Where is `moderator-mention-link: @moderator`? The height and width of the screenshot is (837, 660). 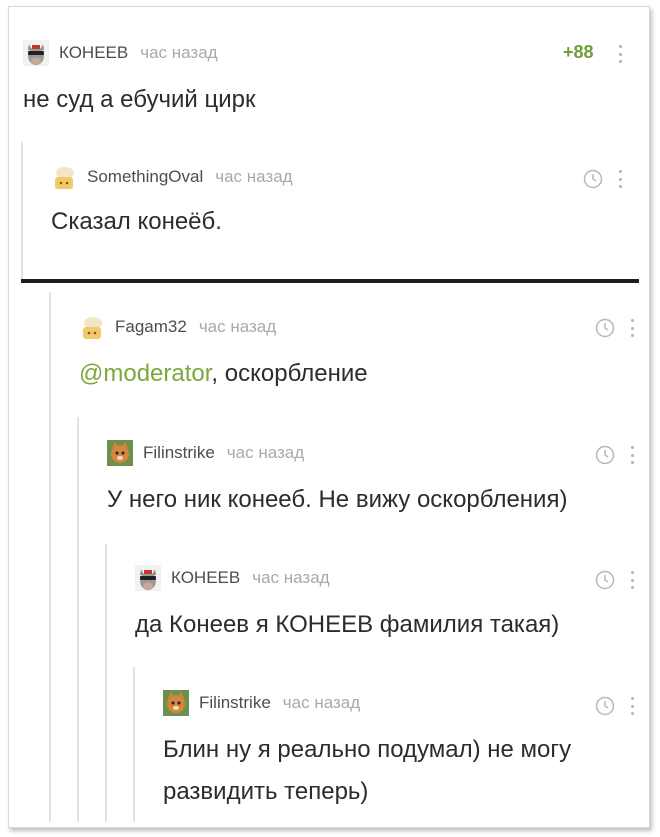
moderator-mention-link: @moderator is located at coordinates (145, 373).